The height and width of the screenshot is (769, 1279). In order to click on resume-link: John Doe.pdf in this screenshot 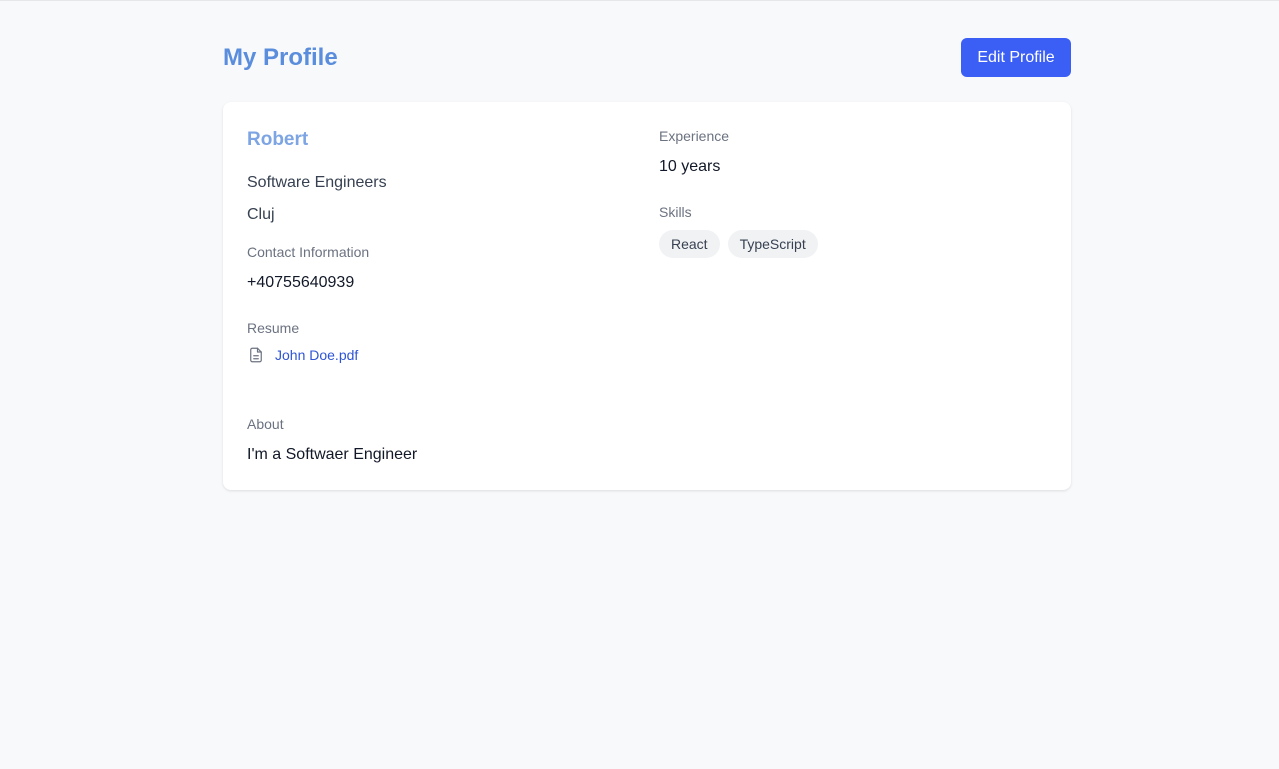, I will do `click(302, 355)`.